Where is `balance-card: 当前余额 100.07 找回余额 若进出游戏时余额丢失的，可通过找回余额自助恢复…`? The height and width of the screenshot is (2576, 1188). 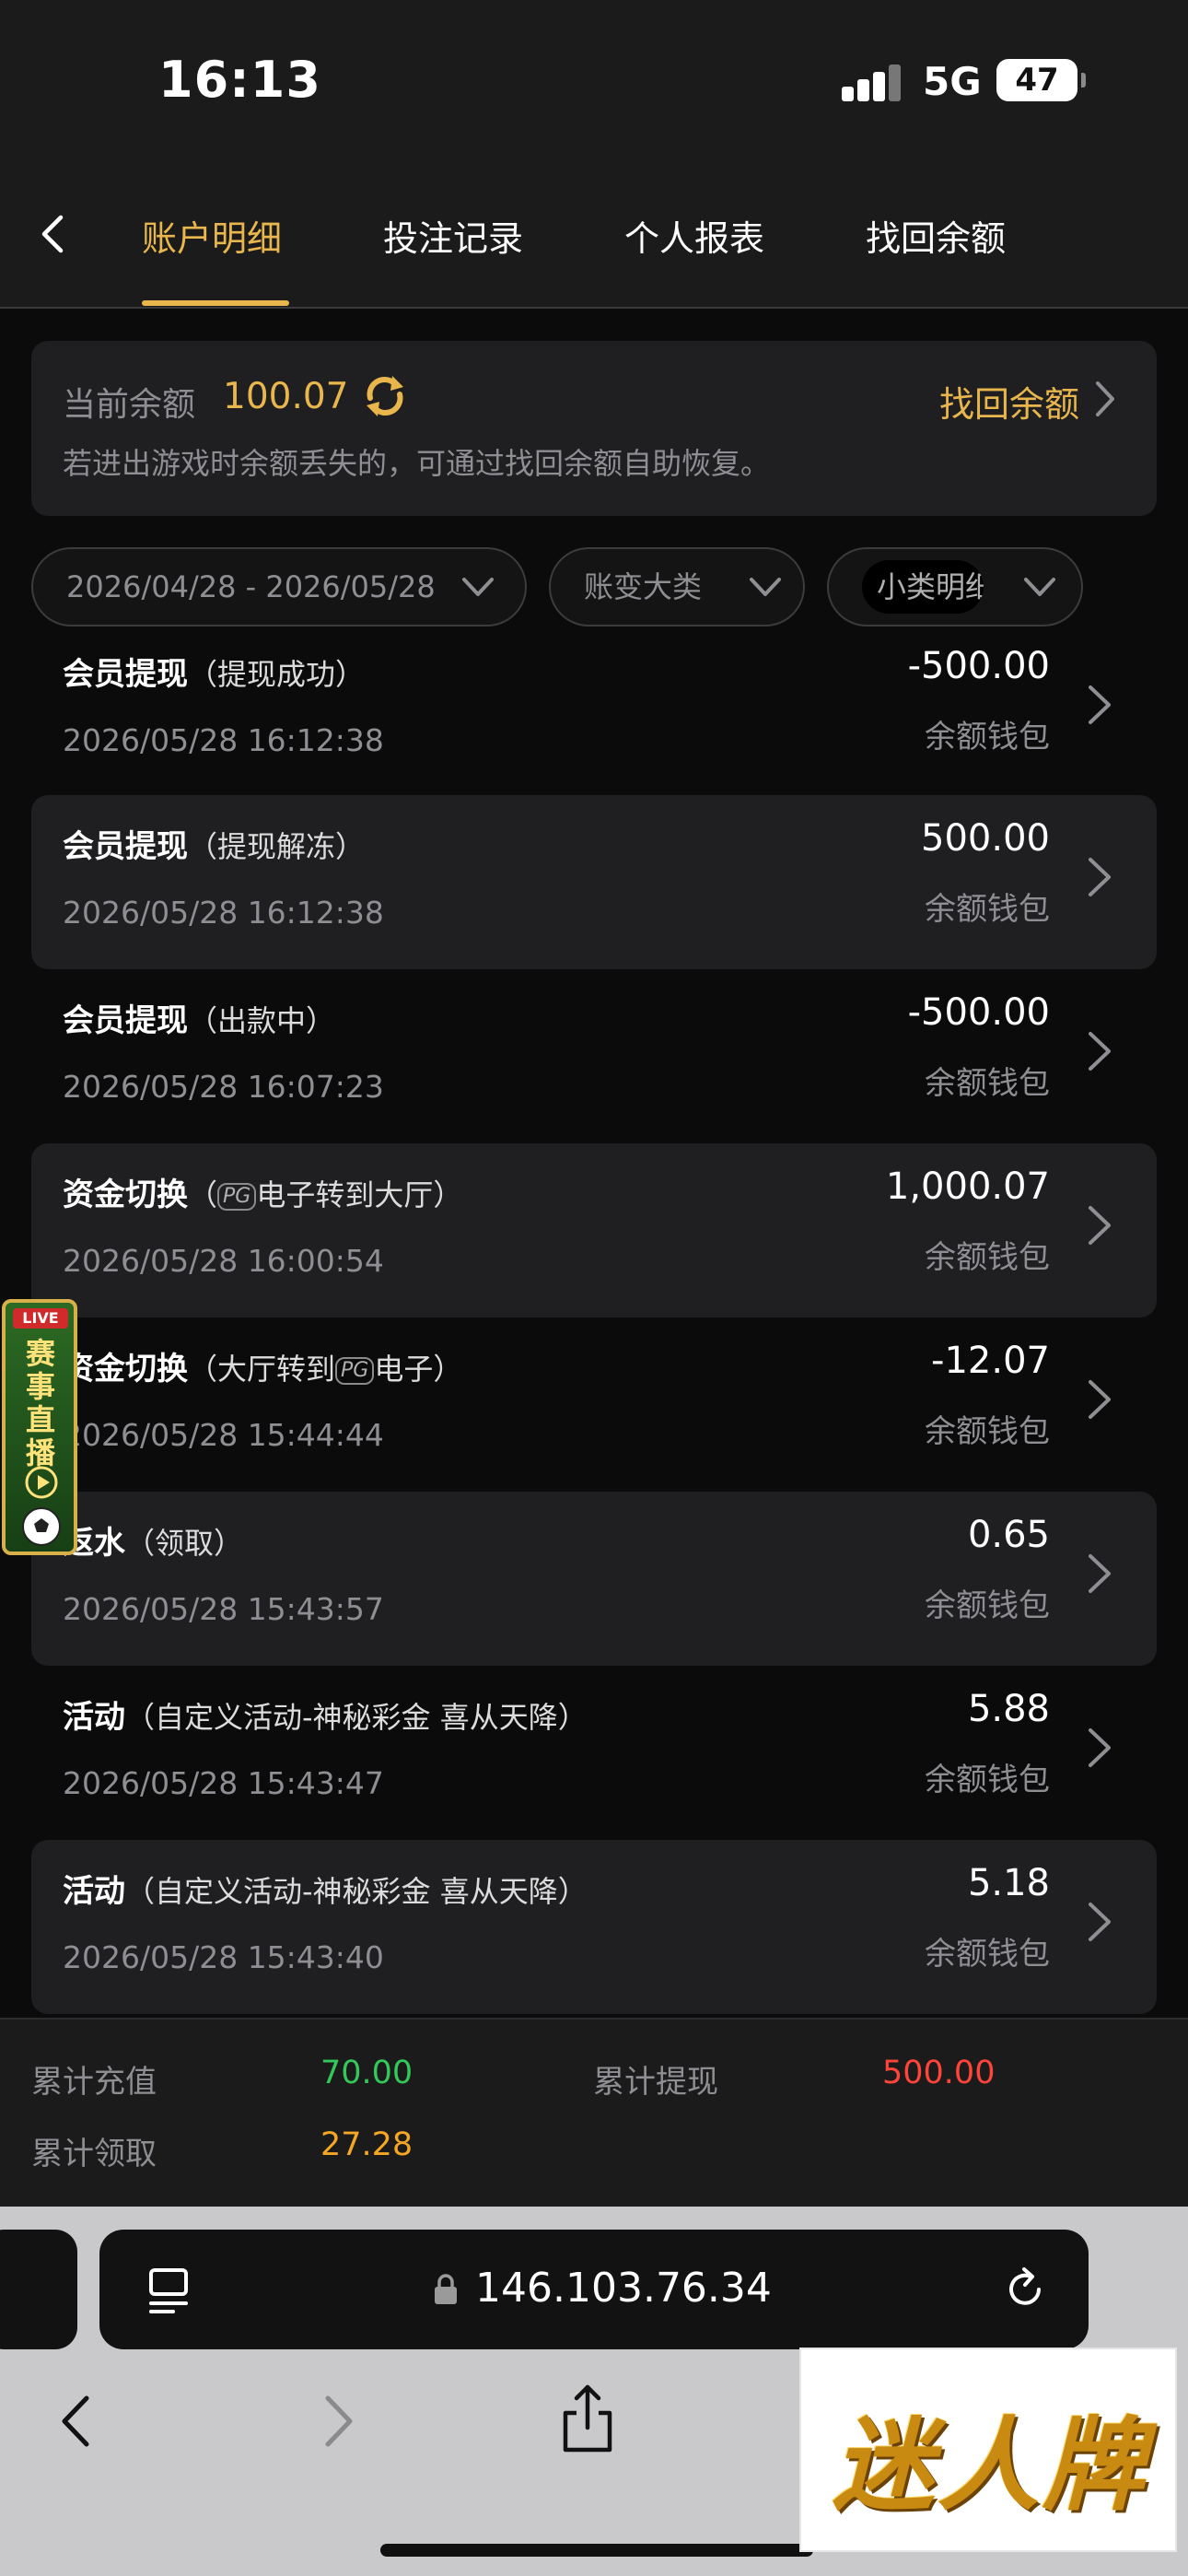
balance-card: 当前余额 100.07 找回余额 若进出游戏时余额丢失的，可通过找回余额自助恢复… is located at coordinates (594, 428).